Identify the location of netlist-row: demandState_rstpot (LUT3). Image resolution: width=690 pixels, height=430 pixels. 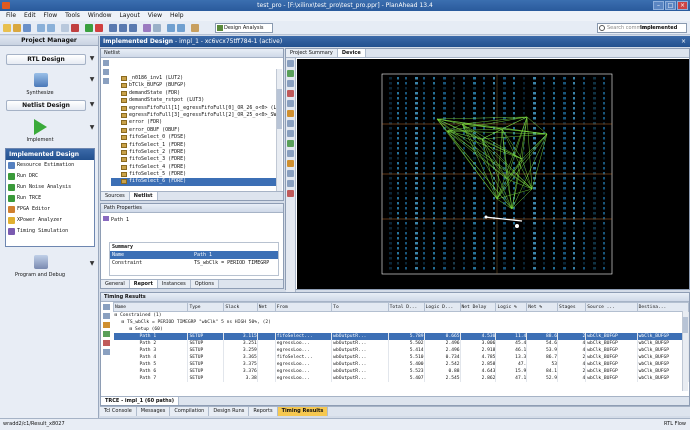
(196, 100).